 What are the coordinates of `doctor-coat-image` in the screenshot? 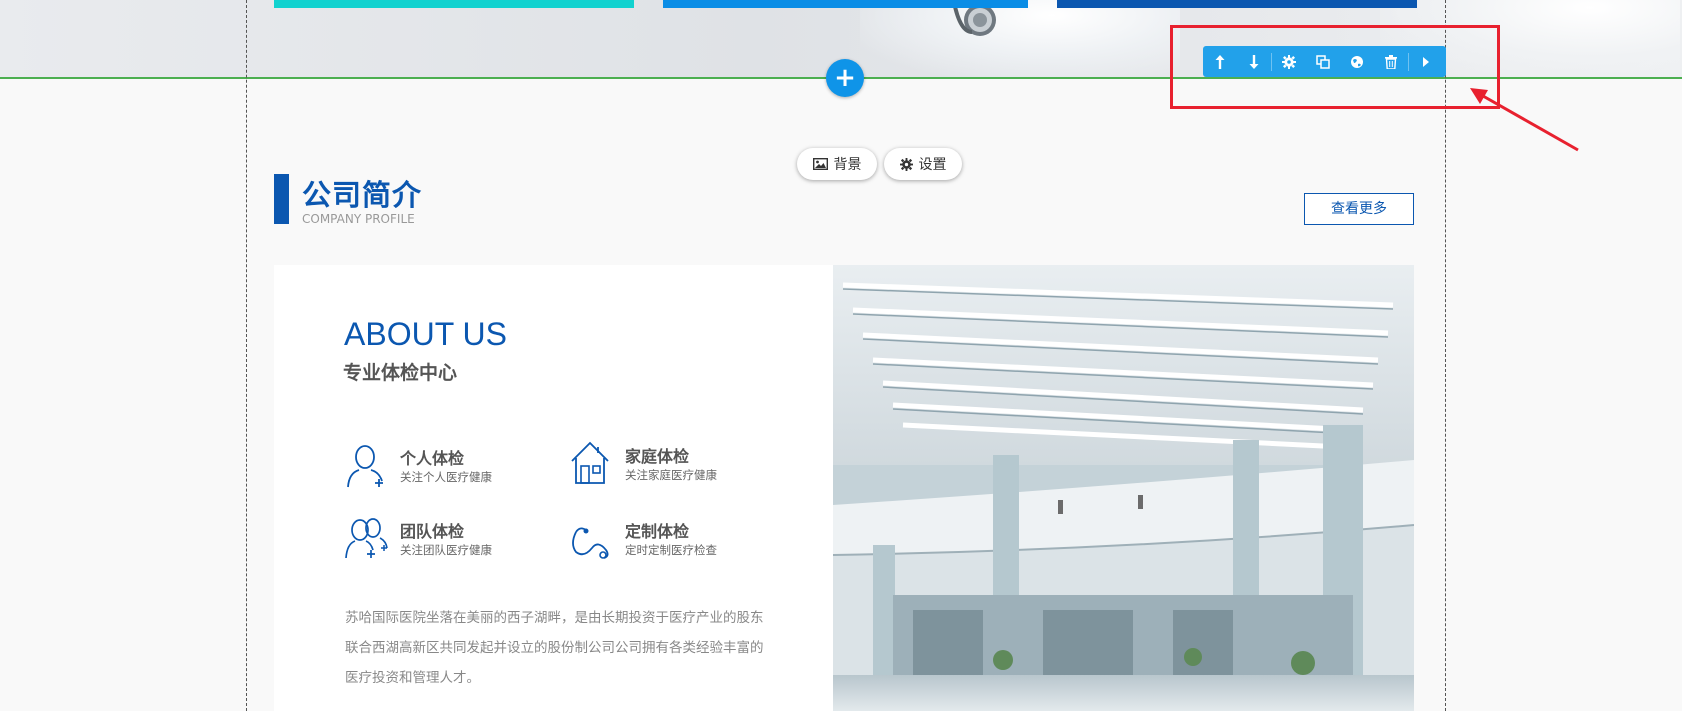 It's located at (1020, 39).